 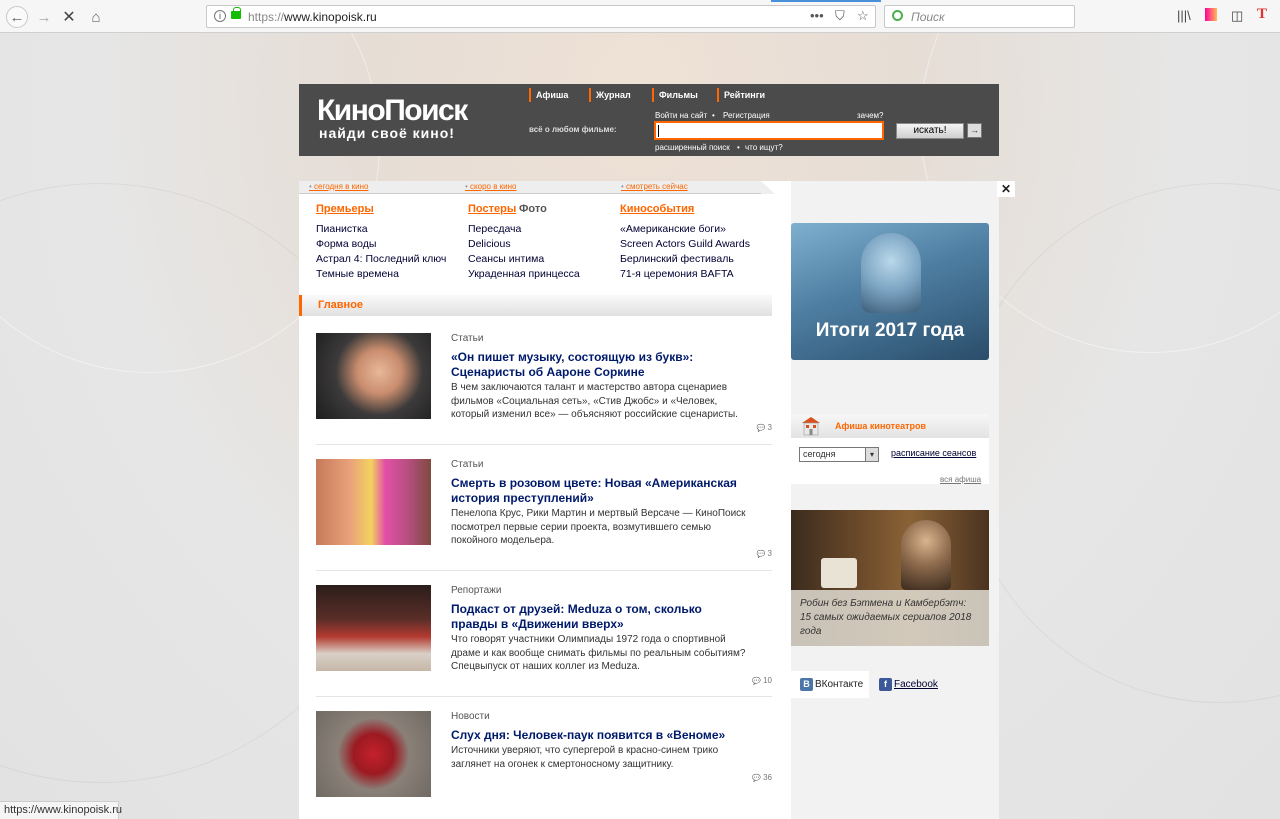 I want to click on search-placeholder: Поиск, so click(x=928, y=17).